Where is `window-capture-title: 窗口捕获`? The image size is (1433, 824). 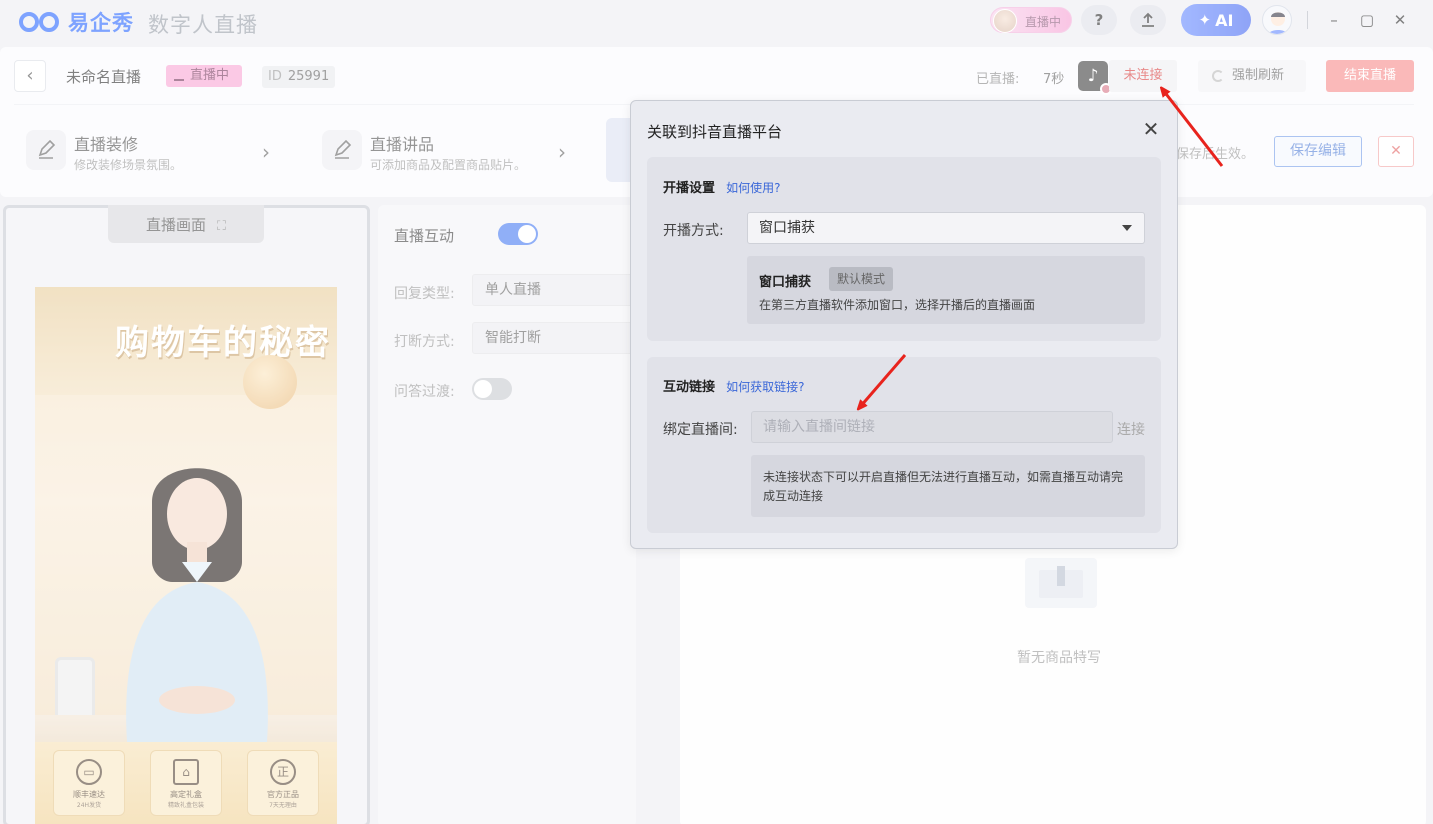 window-capture-title: 窗口捕获 is located at coordinates (785, 282).